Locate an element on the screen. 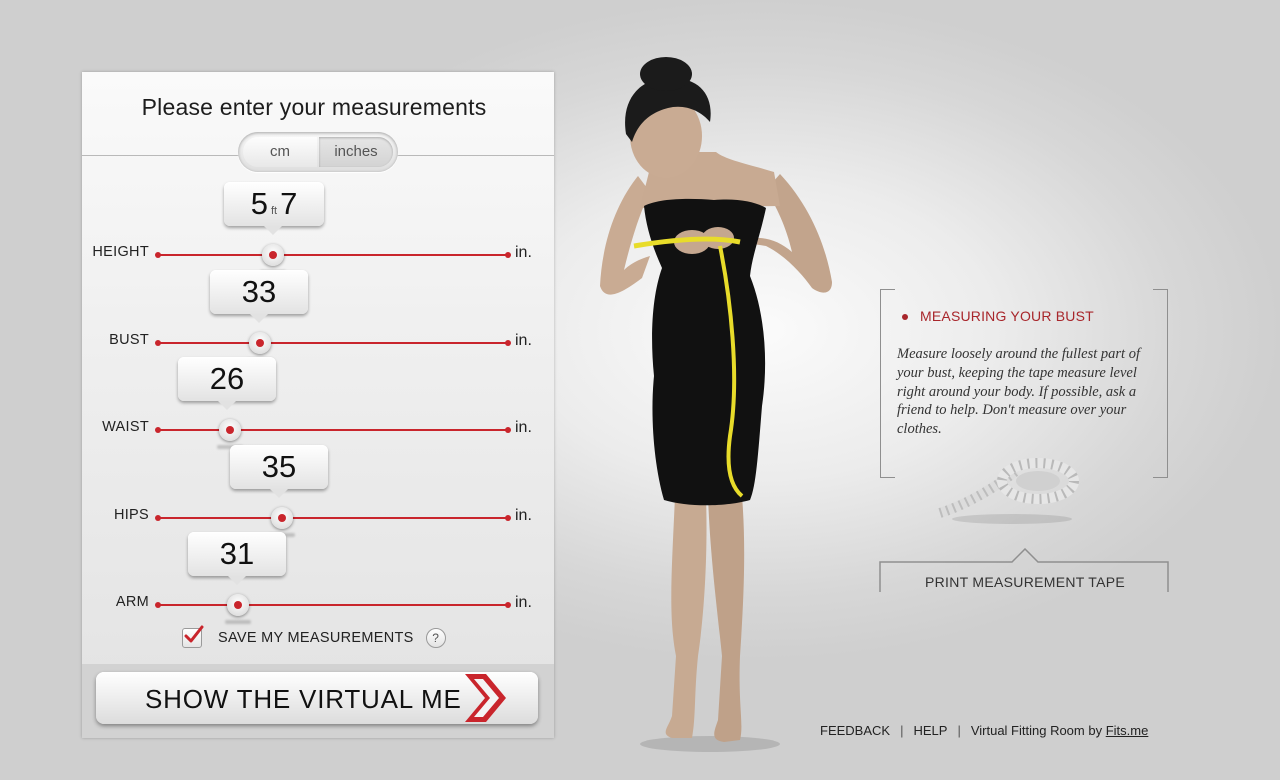  info-heading-text: MEASURING YOUR BUST is located at coordinates (1007, 316).